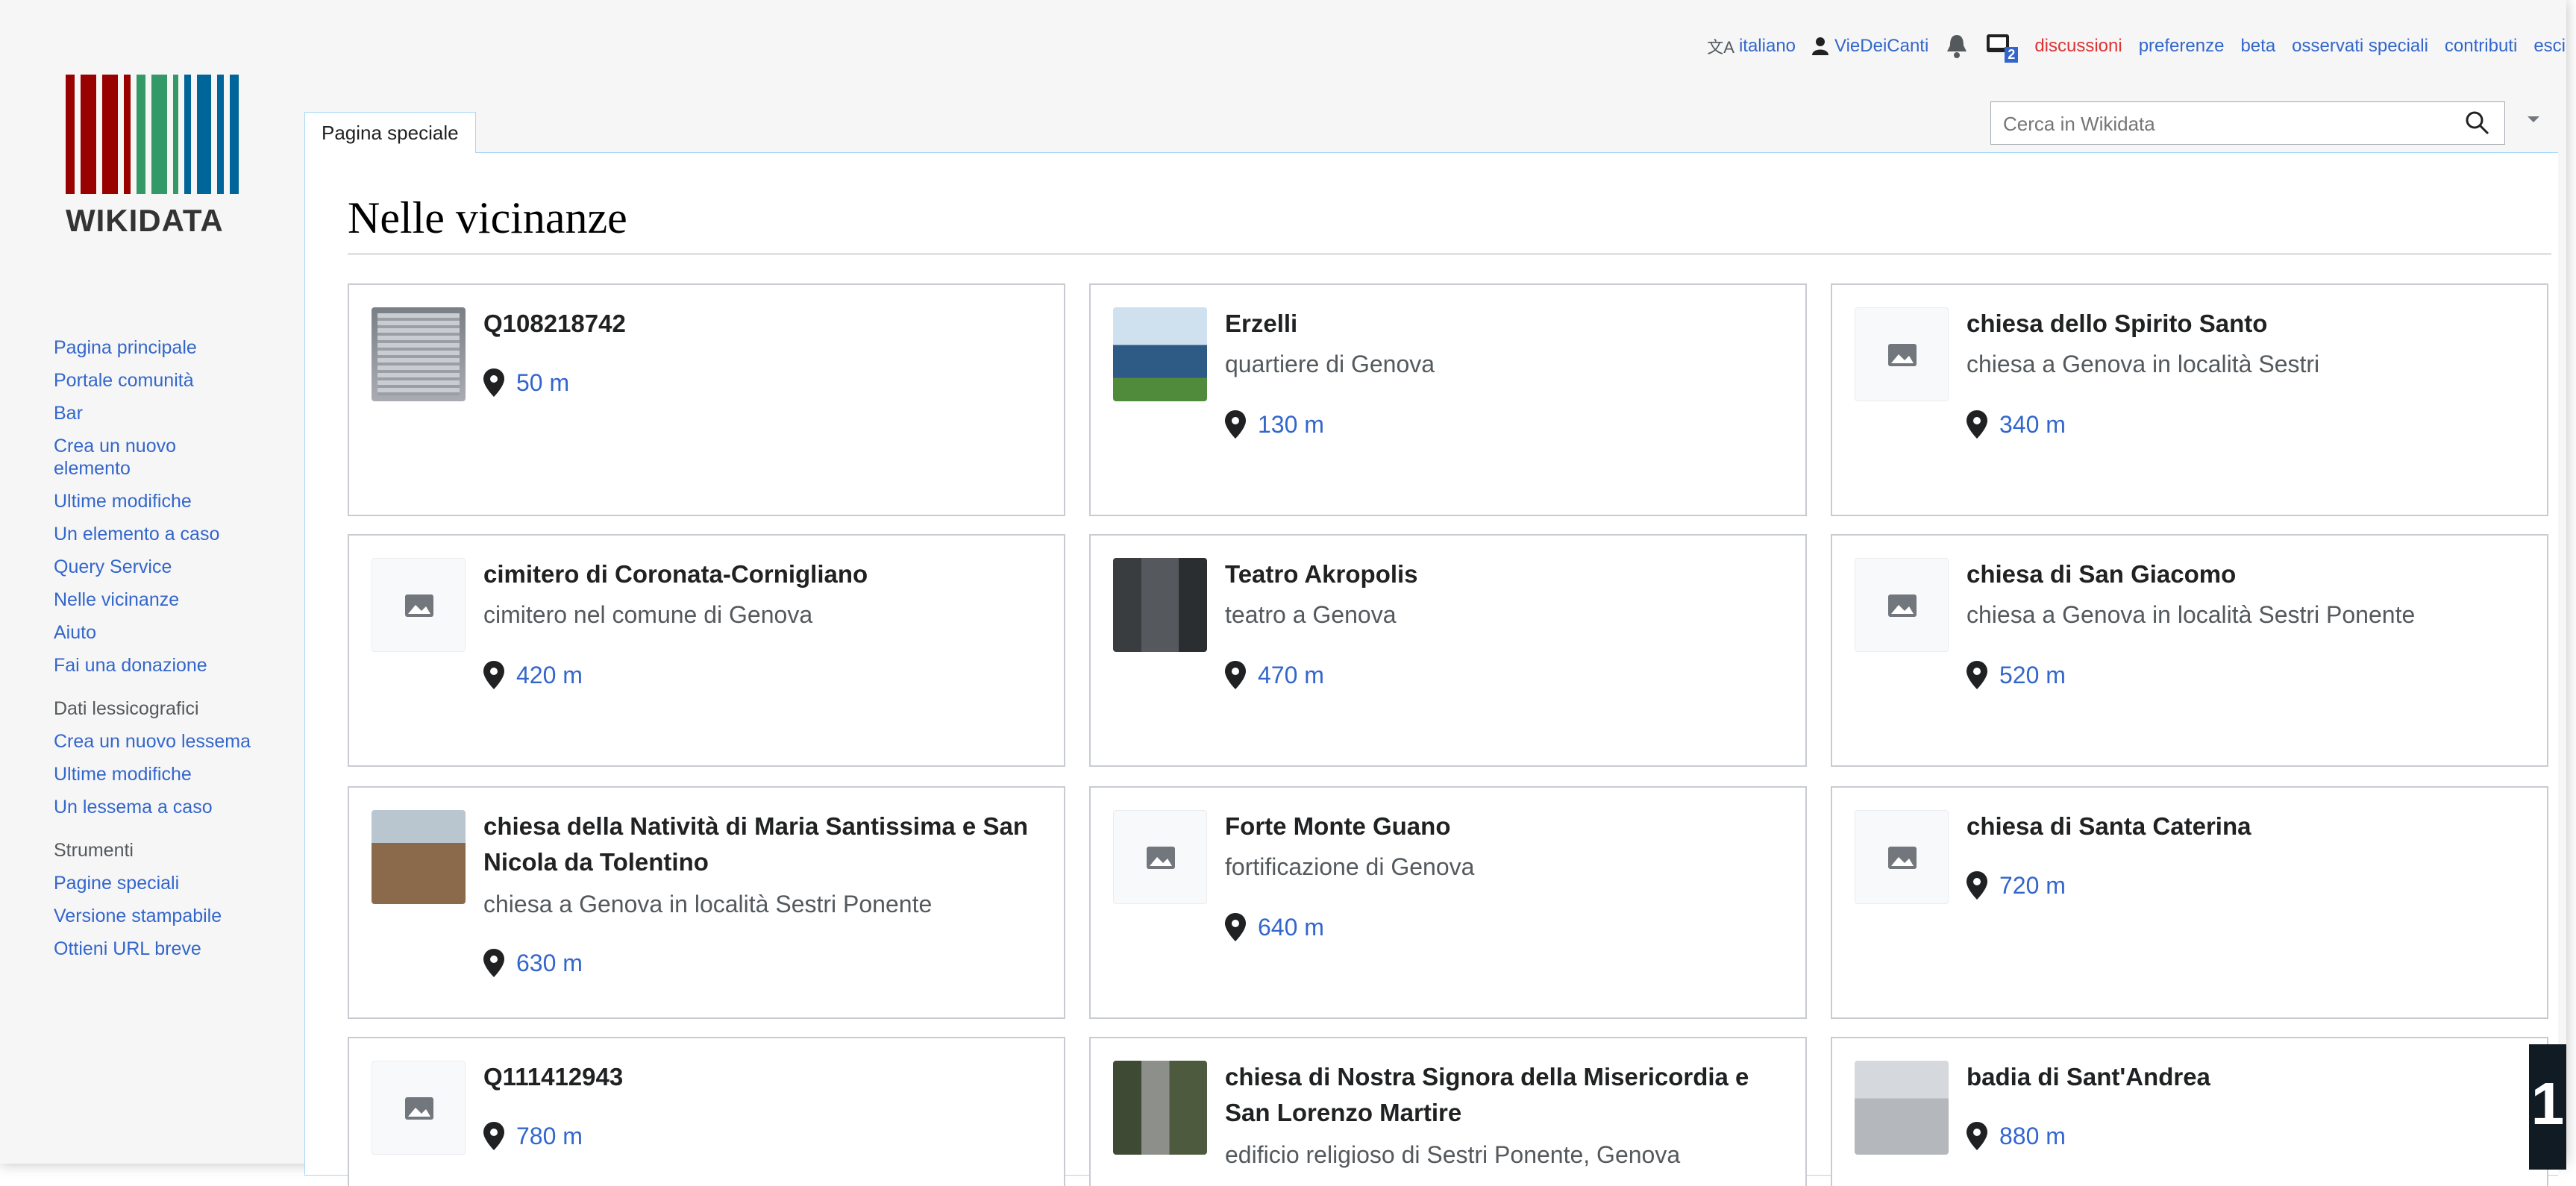  I want to click on sidebar-item-bar: Bar, so click(152, 413).